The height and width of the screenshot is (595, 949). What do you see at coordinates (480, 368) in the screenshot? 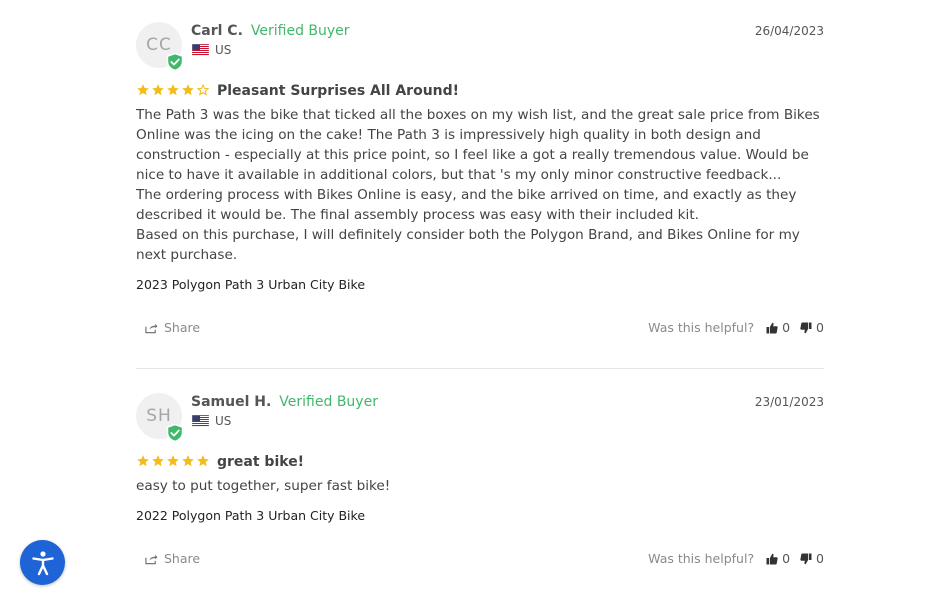
I see `review-divider` at bounding box center [480, 368].